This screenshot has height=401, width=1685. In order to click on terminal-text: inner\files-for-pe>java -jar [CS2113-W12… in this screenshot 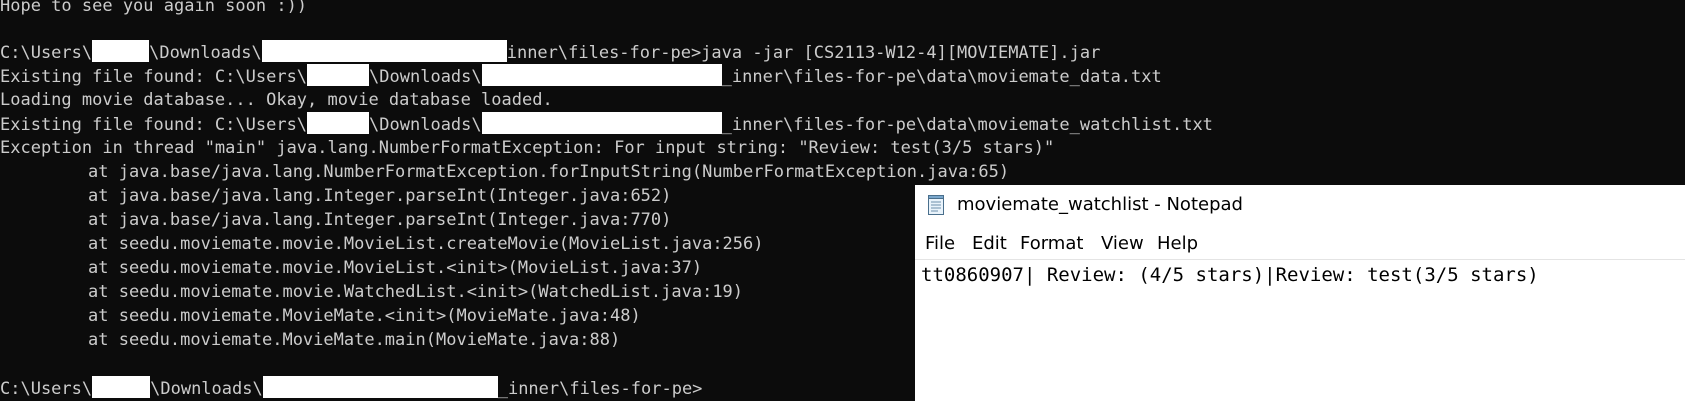, I will do `click(803, 53)`.